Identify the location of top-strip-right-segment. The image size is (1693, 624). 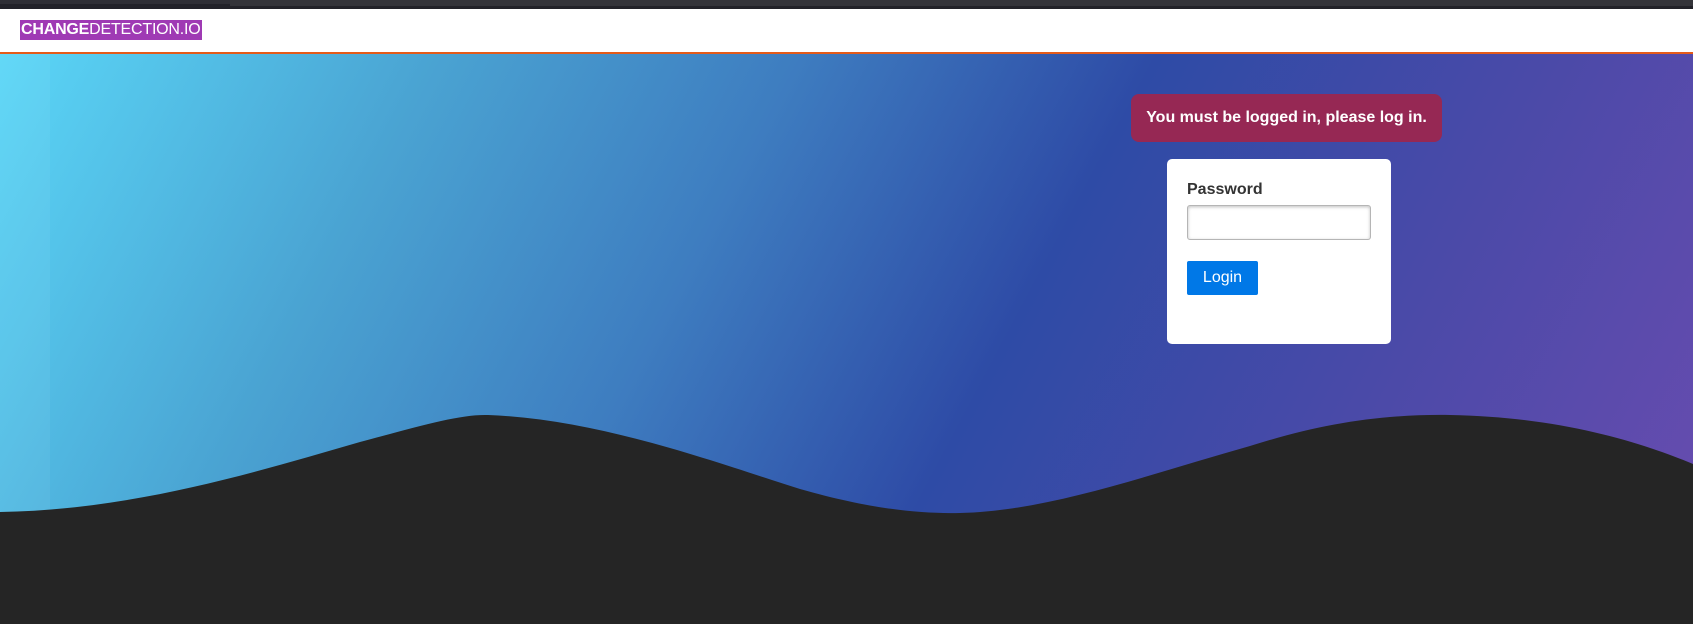
(961, 3).